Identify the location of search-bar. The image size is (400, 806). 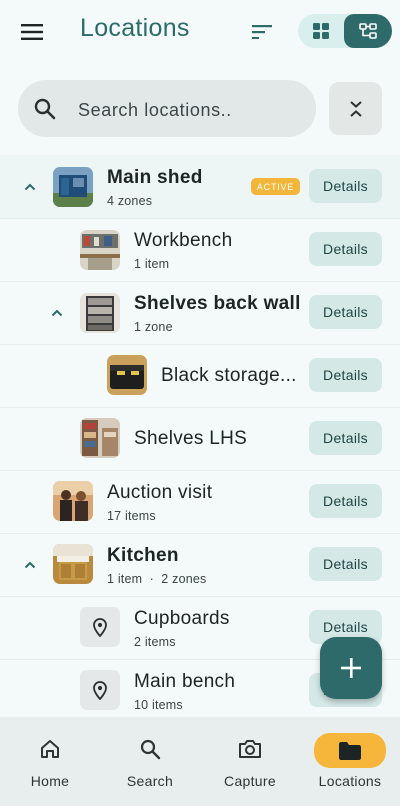
(167, 108).